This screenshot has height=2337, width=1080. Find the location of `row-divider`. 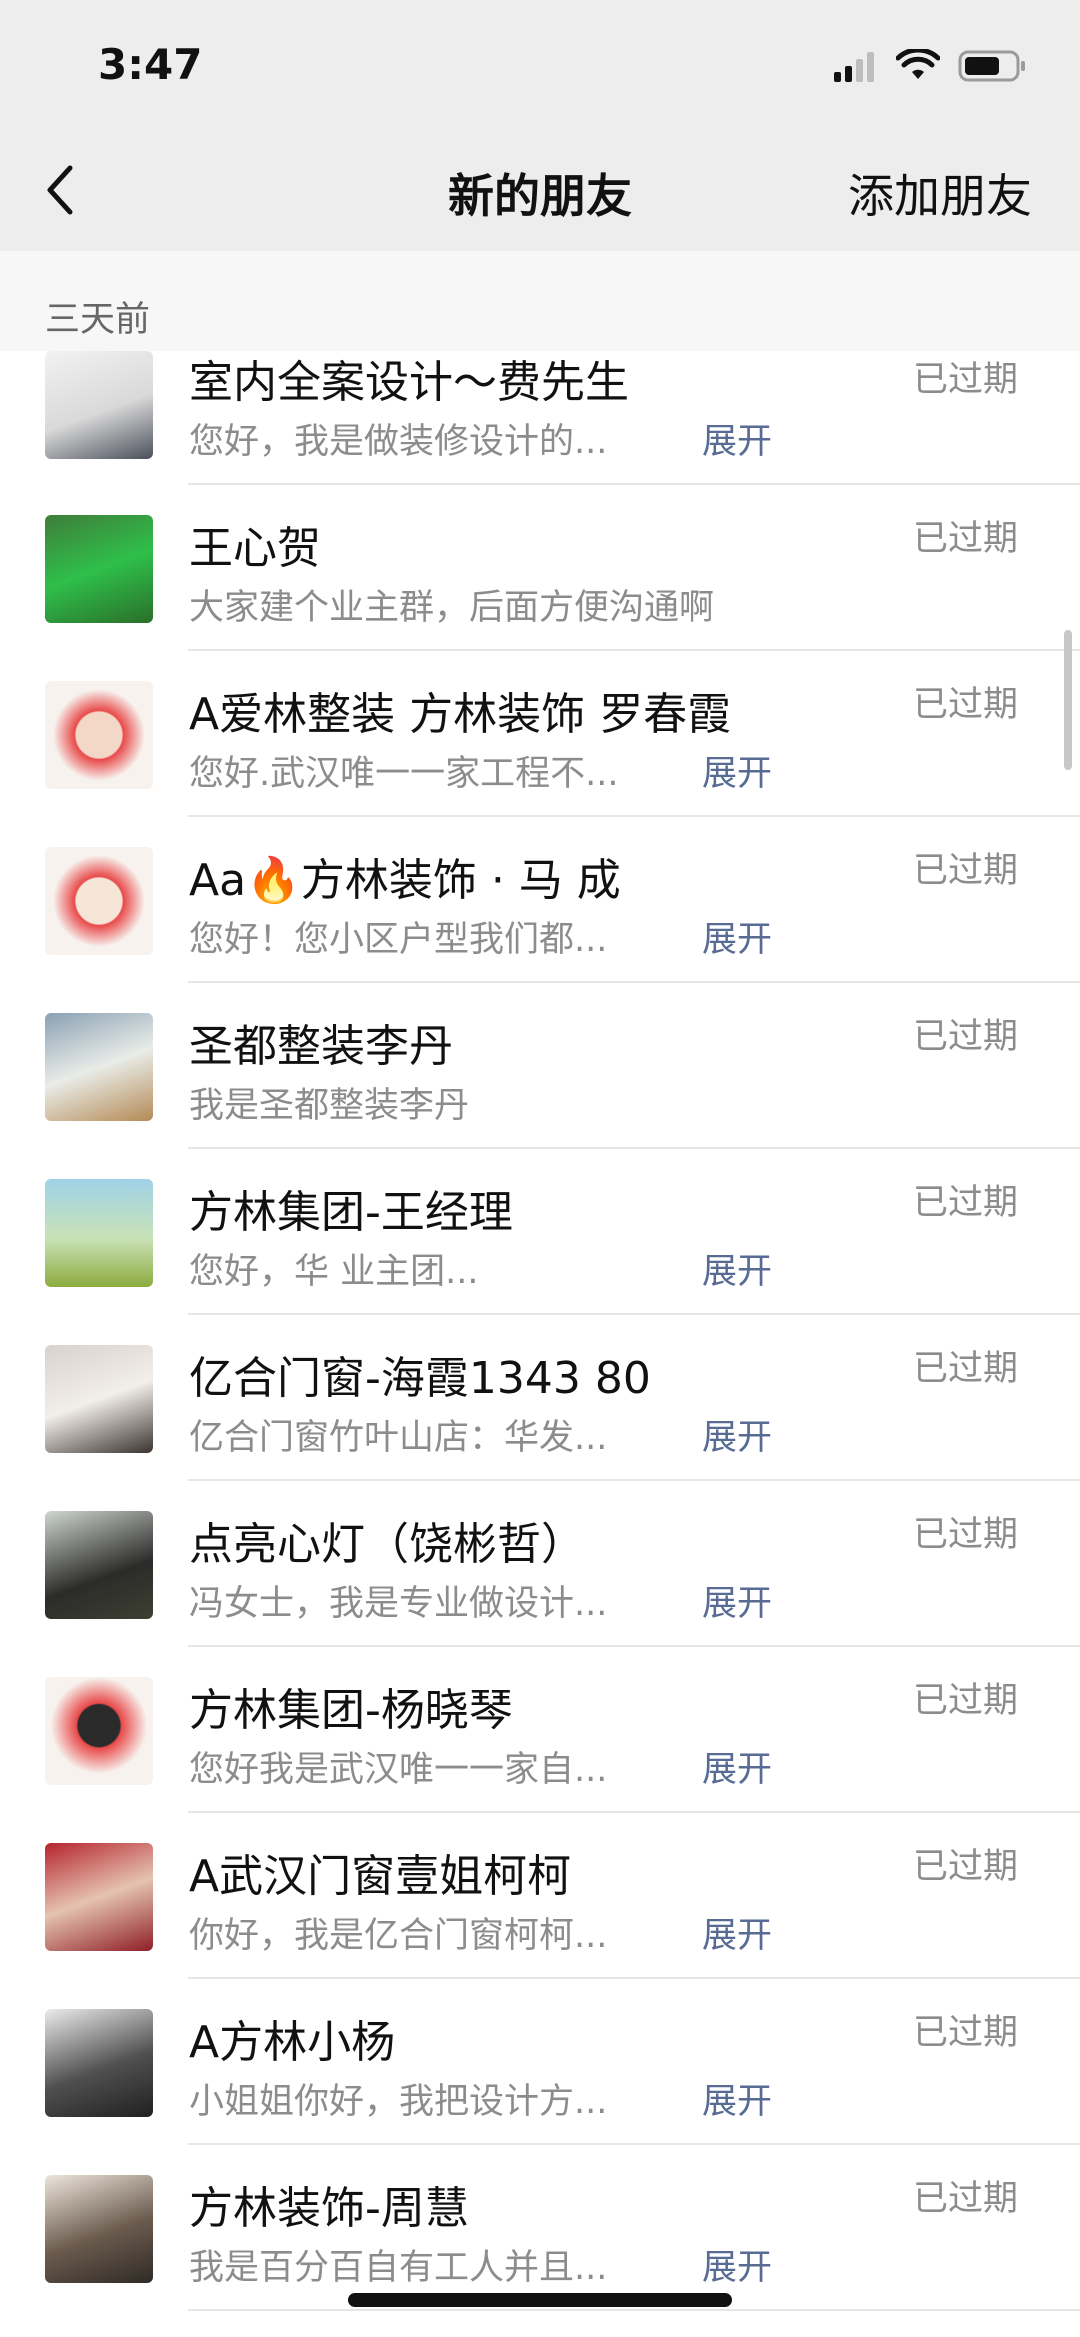

row-divider is located at coordinates (634, 2310).